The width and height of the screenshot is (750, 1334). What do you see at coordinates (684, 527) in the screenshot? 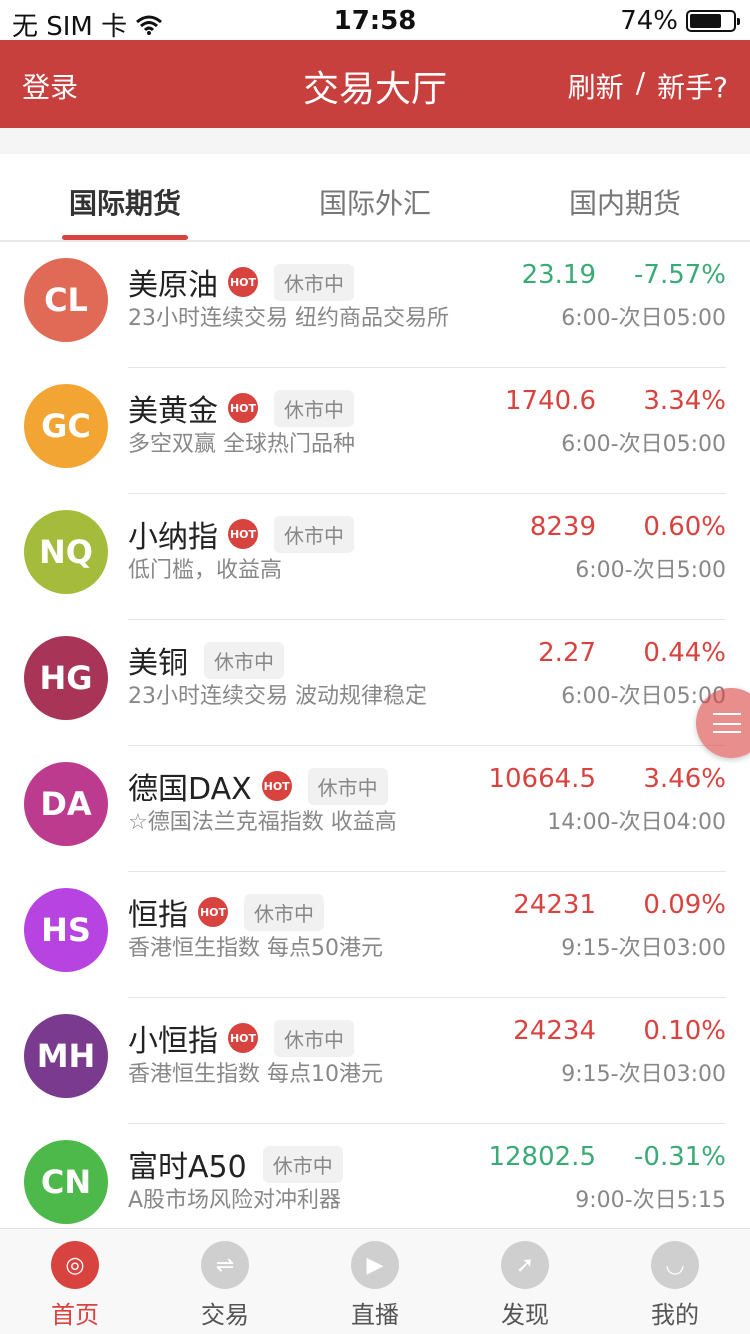
I see `change-percent: 0.60%` at bounding box center [684, 527].